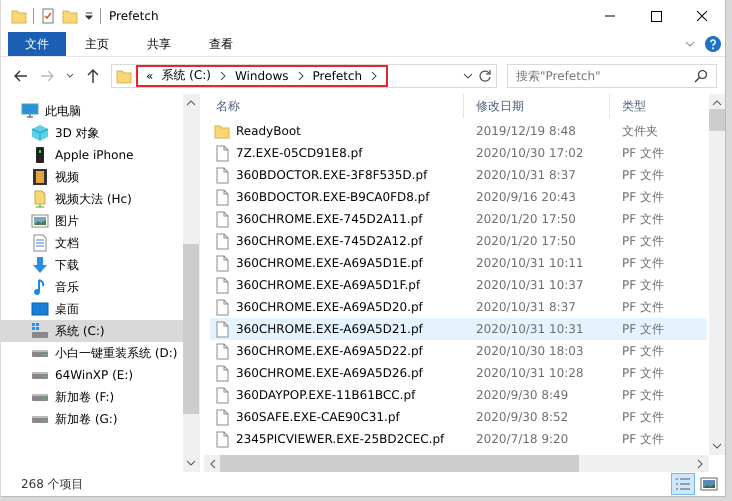 This screenshot has width=732, height=501. I want to click on file-row: 360CHROME.EXE-745D2A12.pf 2020/1/20 17:50 PF 文件, so click(458, 241).